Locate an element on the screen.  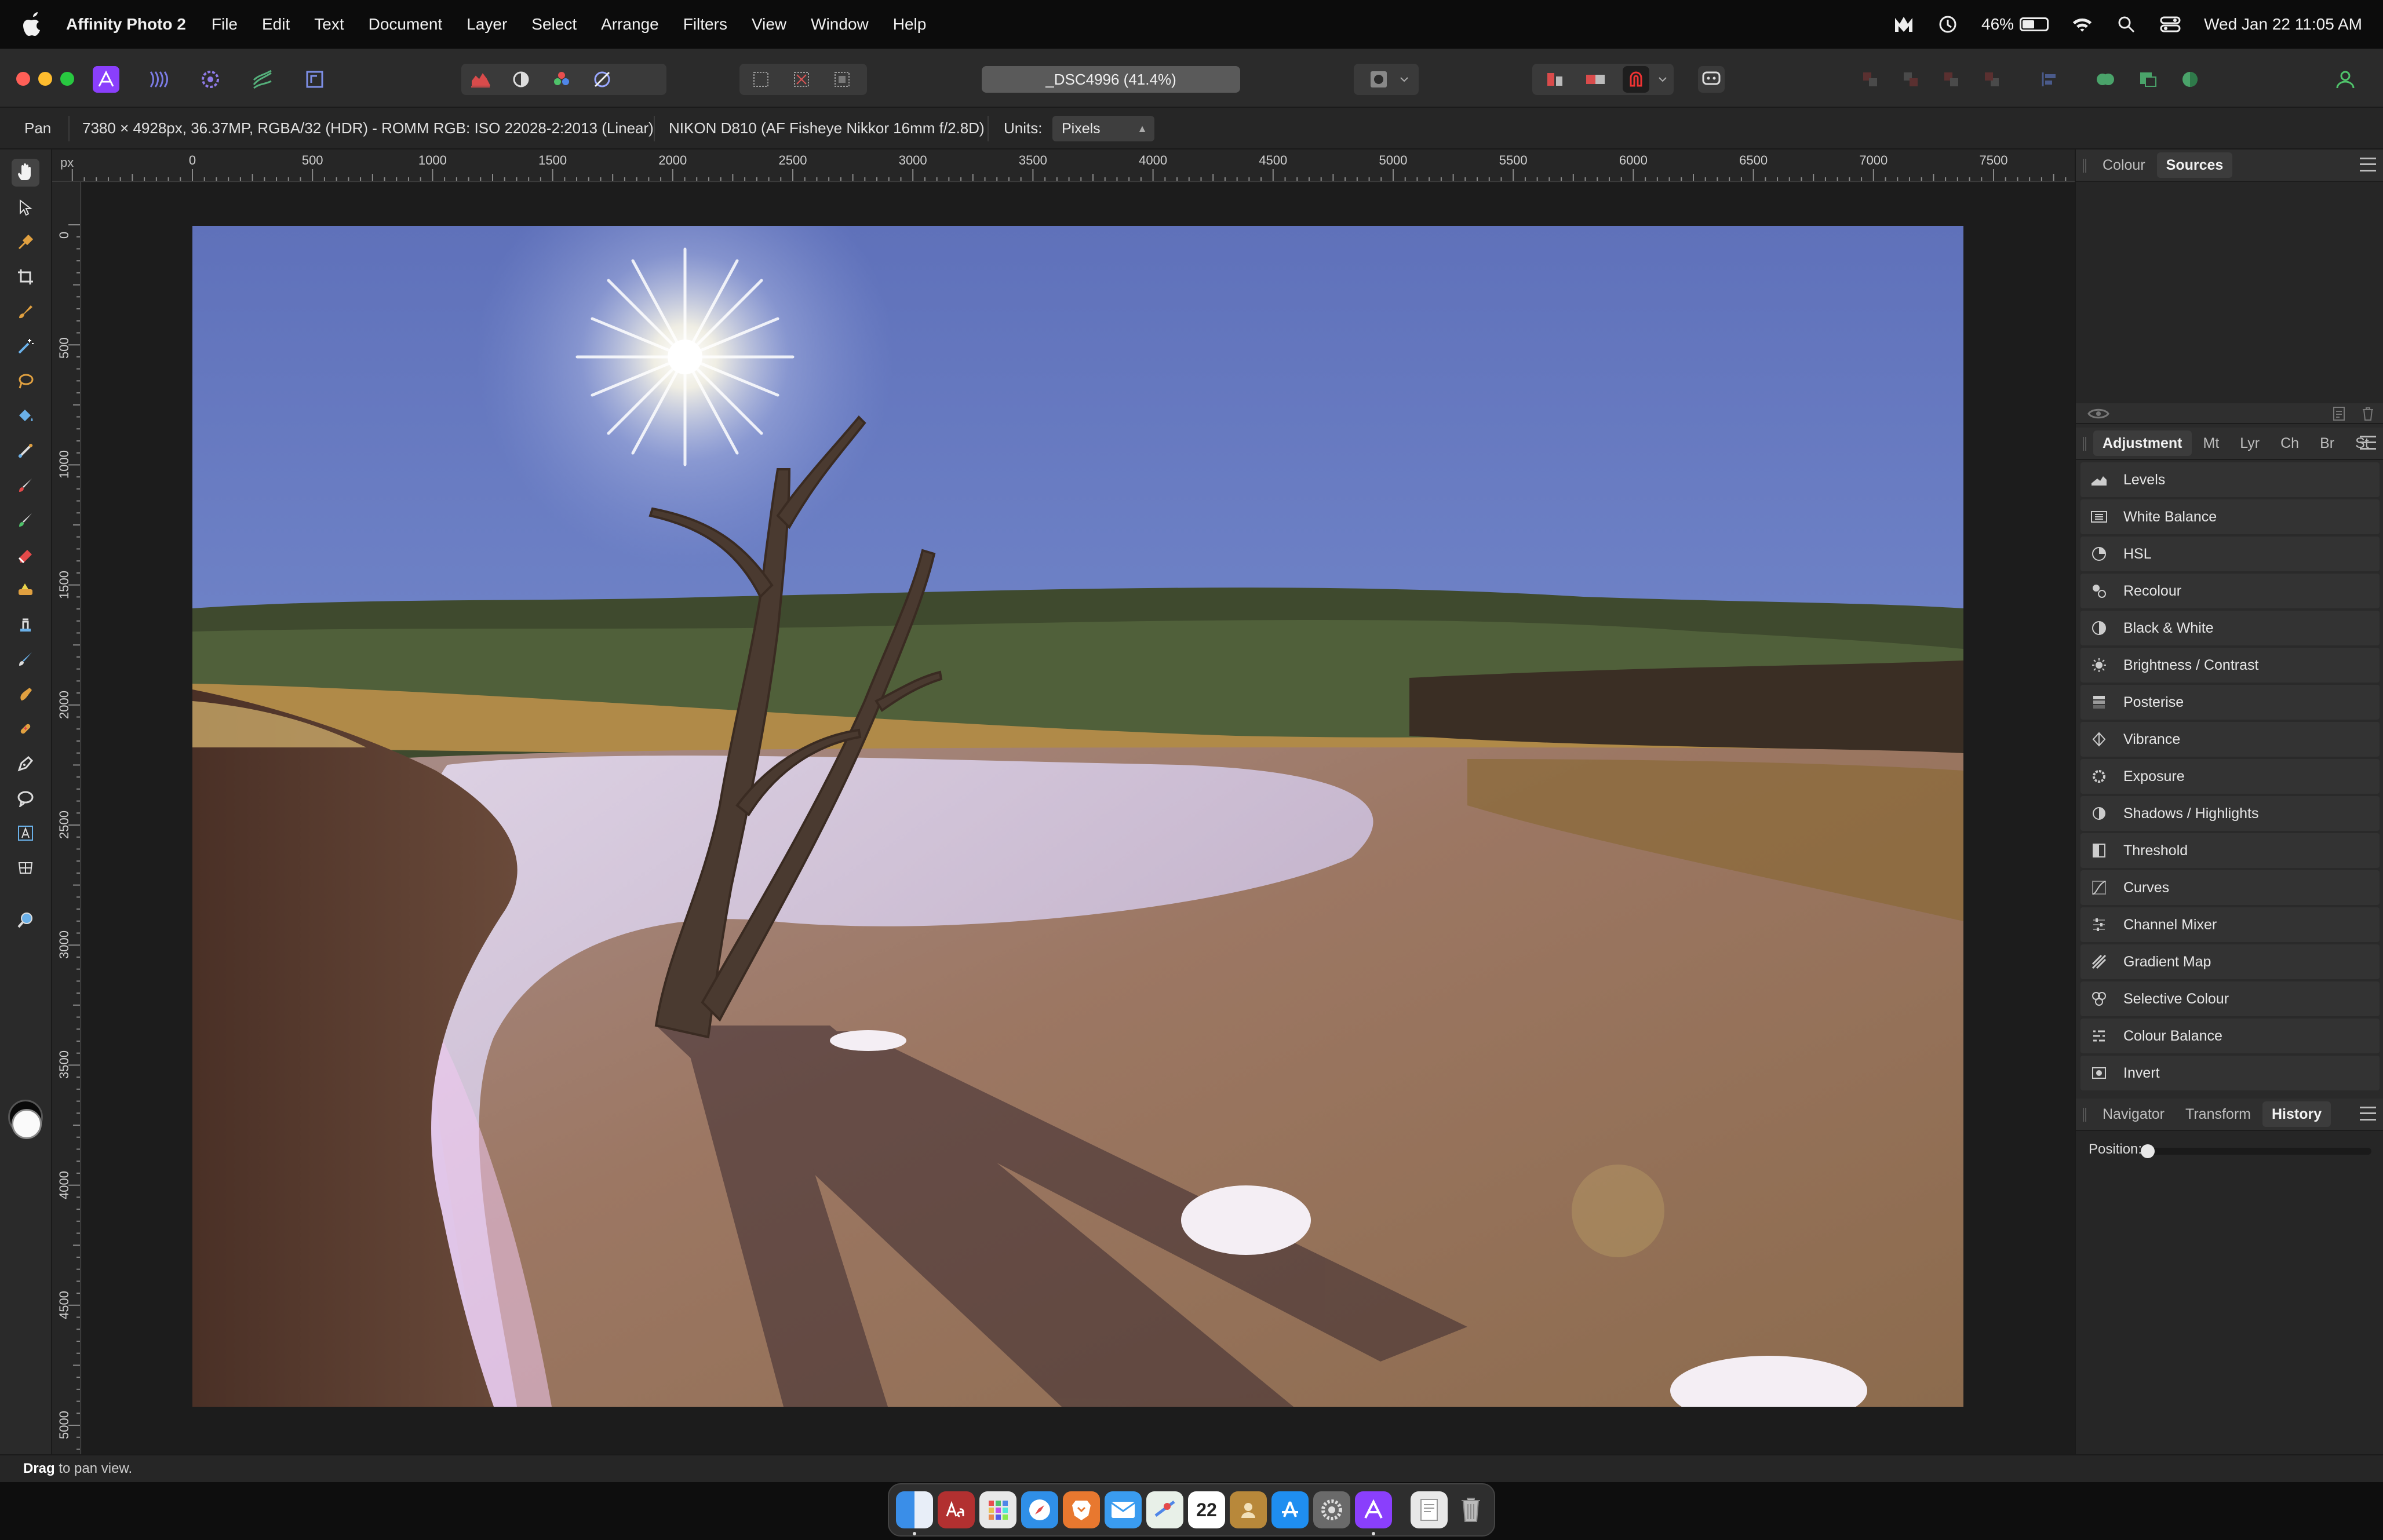
calendar-icon: 22 is located at coordinates (1206, 1509).